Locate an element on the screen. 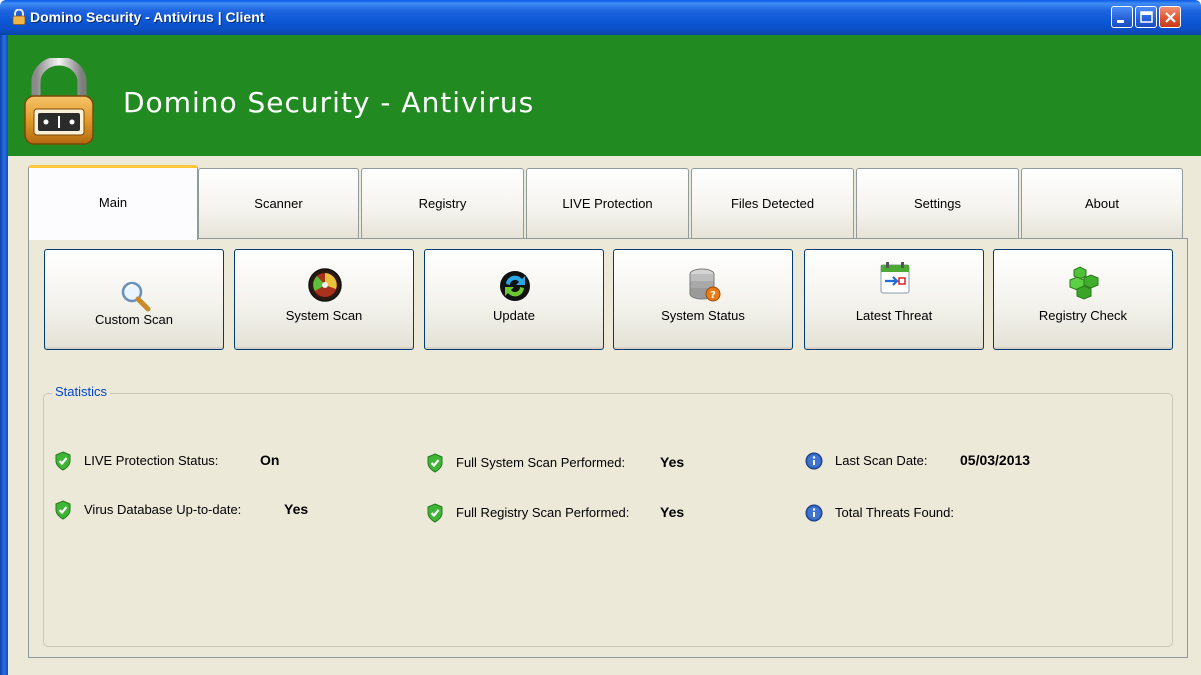 The height and width of the screenshot is (675, 1201). system-scan-button: System Scan is located at coordinates (324, 299).